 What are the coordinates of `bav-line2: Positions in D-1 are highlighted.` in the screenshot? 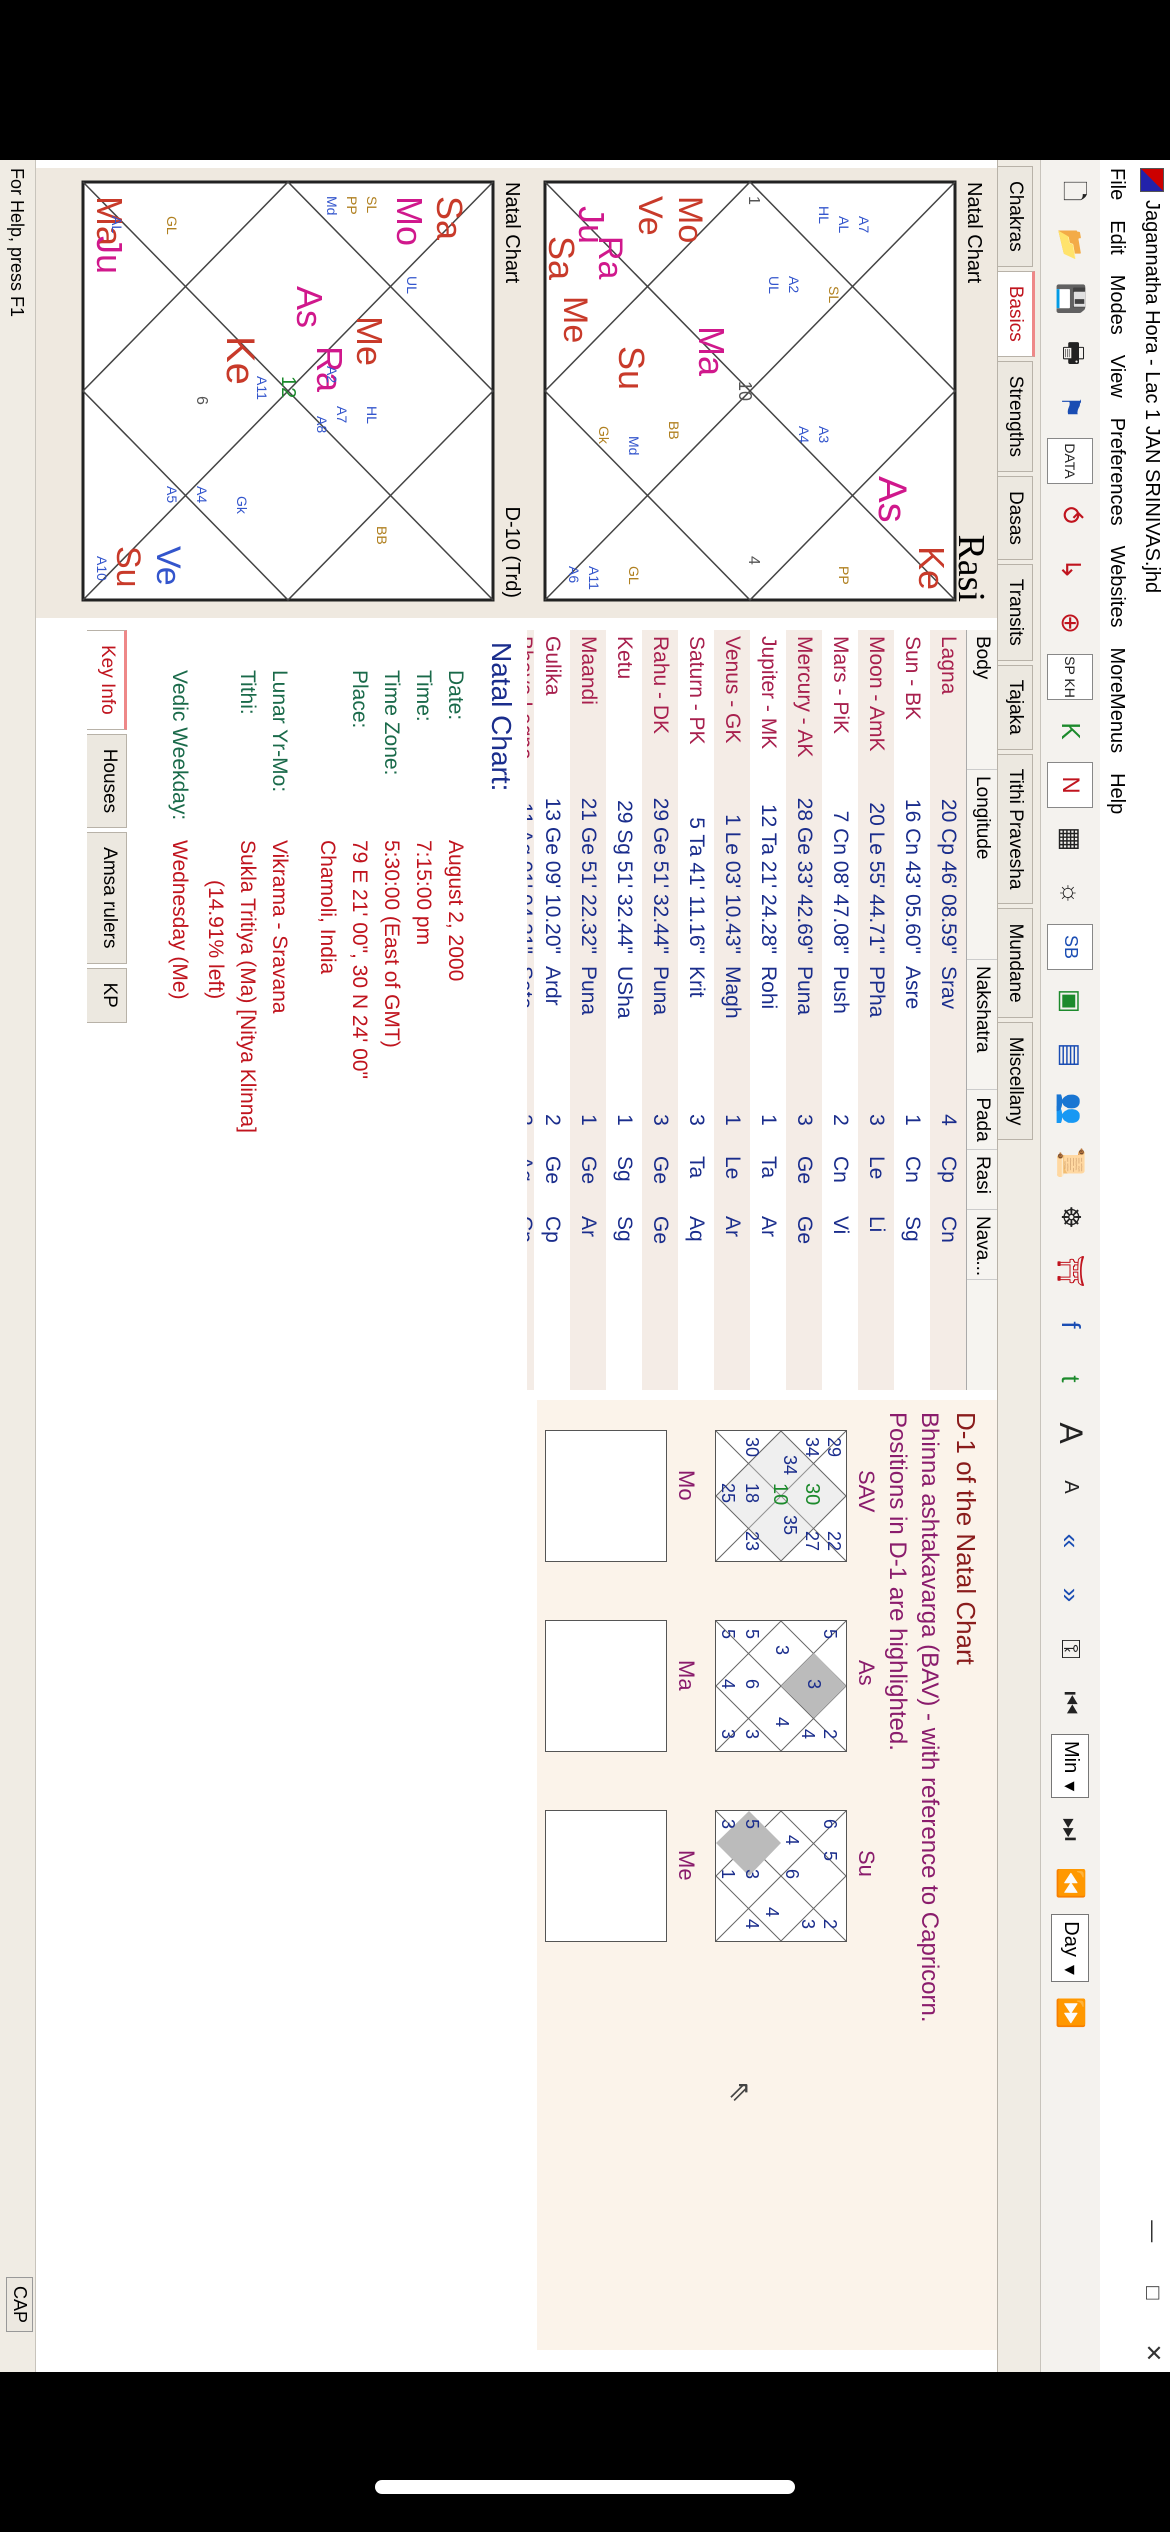 It's located at (897, 1581).